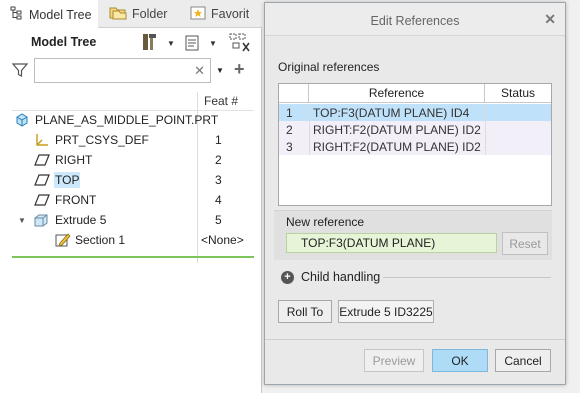 This screenshot has width=580, height=393. What do you see at coordinates (102, 140) in the screenshot?
I see `tree-item-label: PRT_CSYS_DEF` at bounding box center [102, 140].